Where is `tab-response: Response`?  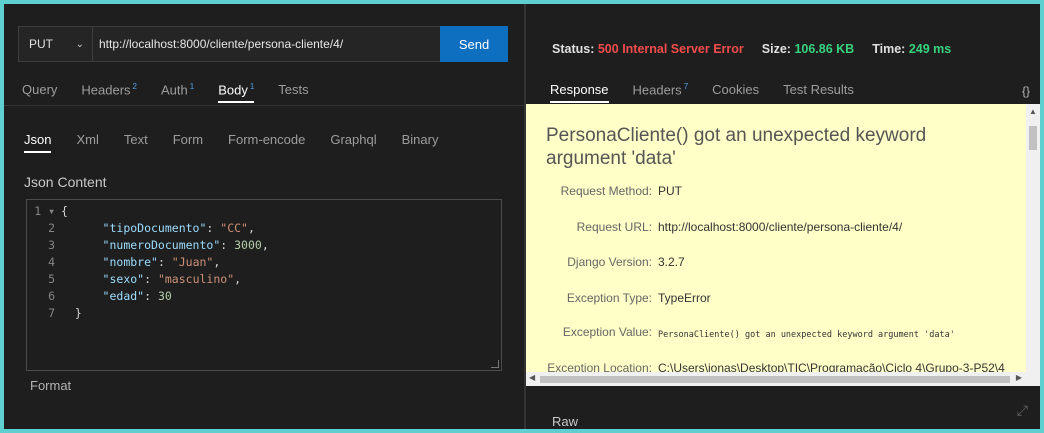
tab-response: Response is located at coordinates (579, 93).